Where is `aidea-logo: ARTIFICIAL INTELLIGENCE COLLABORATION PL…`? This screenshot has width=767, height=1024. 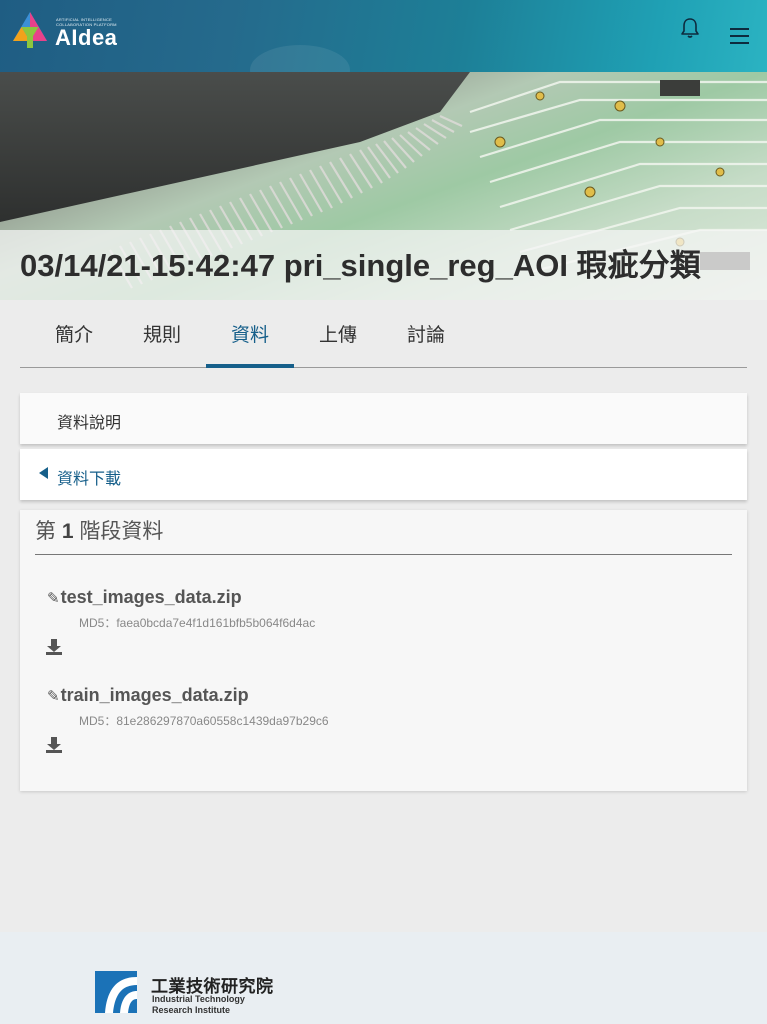
aidea-logo: ARTIFICIAL INTELLIGENCE COLLABORATION PL… is located at coordinates (69, 31).